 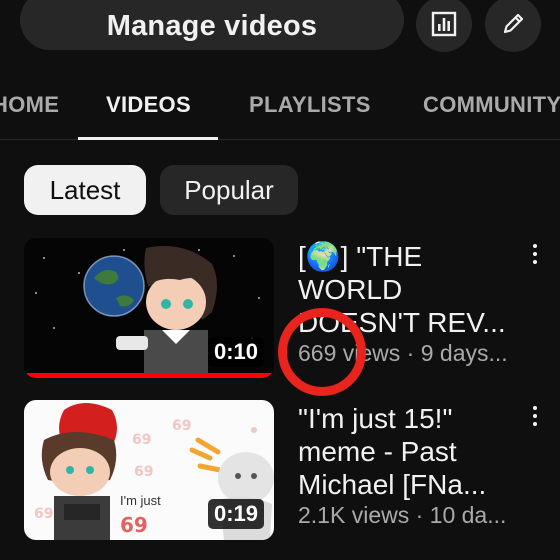 What do you see at coordinates (354, 515) in the screenshot?
I see `view-count: 2.1K views` at bounding box center [354, 515].